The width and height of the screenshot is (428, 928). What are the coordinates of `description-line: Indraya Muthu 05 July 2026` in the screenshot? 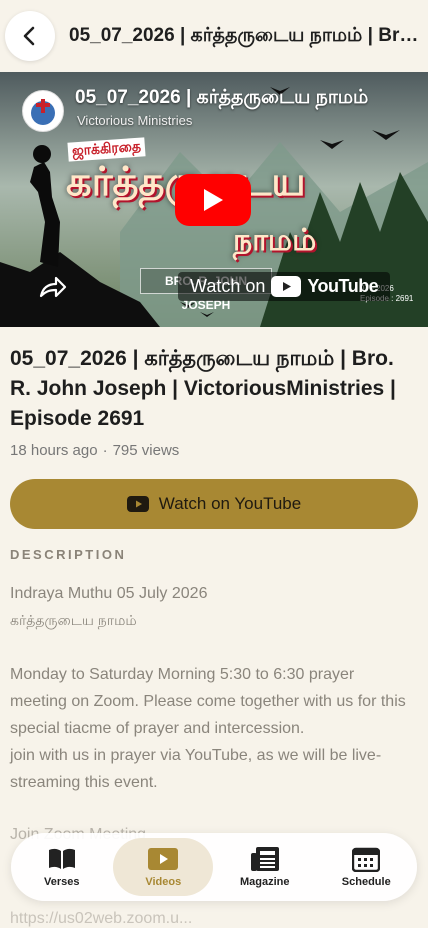 It's located at (109, 593).